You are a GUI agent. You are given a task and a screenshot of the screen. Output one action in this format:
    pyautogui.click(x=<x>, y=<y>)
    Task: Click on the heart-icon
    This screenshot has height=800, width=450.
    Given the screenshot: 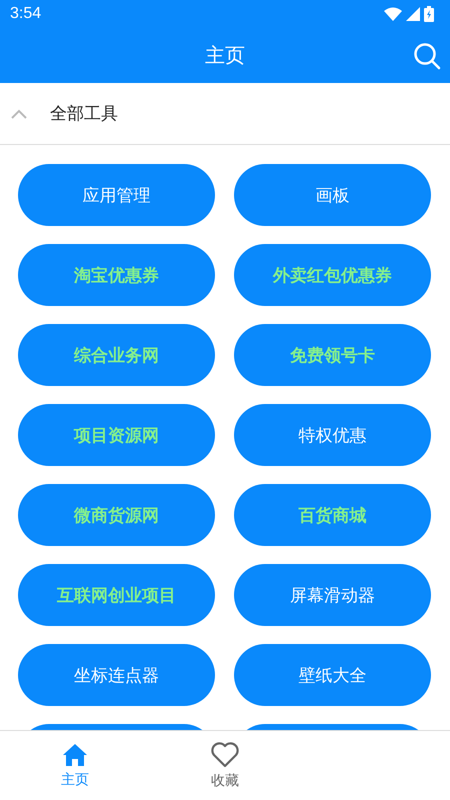 What is the action you would take?
    pyautogui.click(x=225, y=755)
    